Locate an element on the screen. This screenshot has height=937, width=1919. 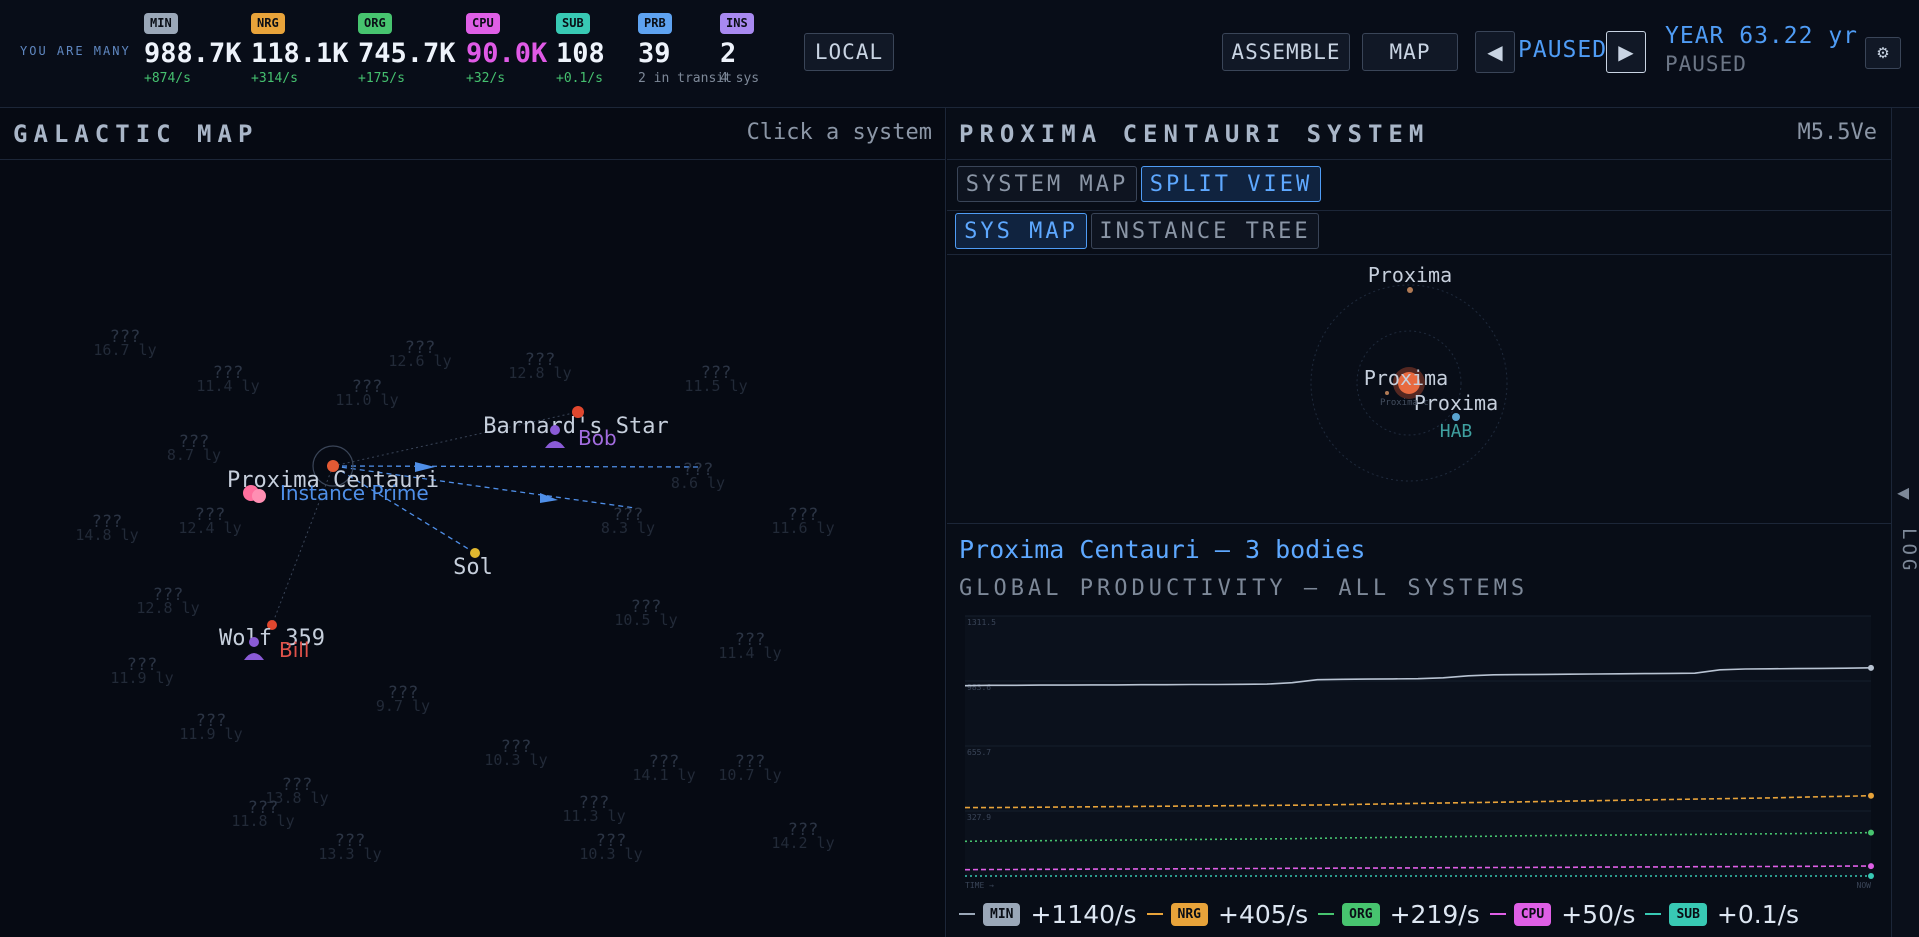
svg-text: 13.3 ly is located at coordinates (349, 854).